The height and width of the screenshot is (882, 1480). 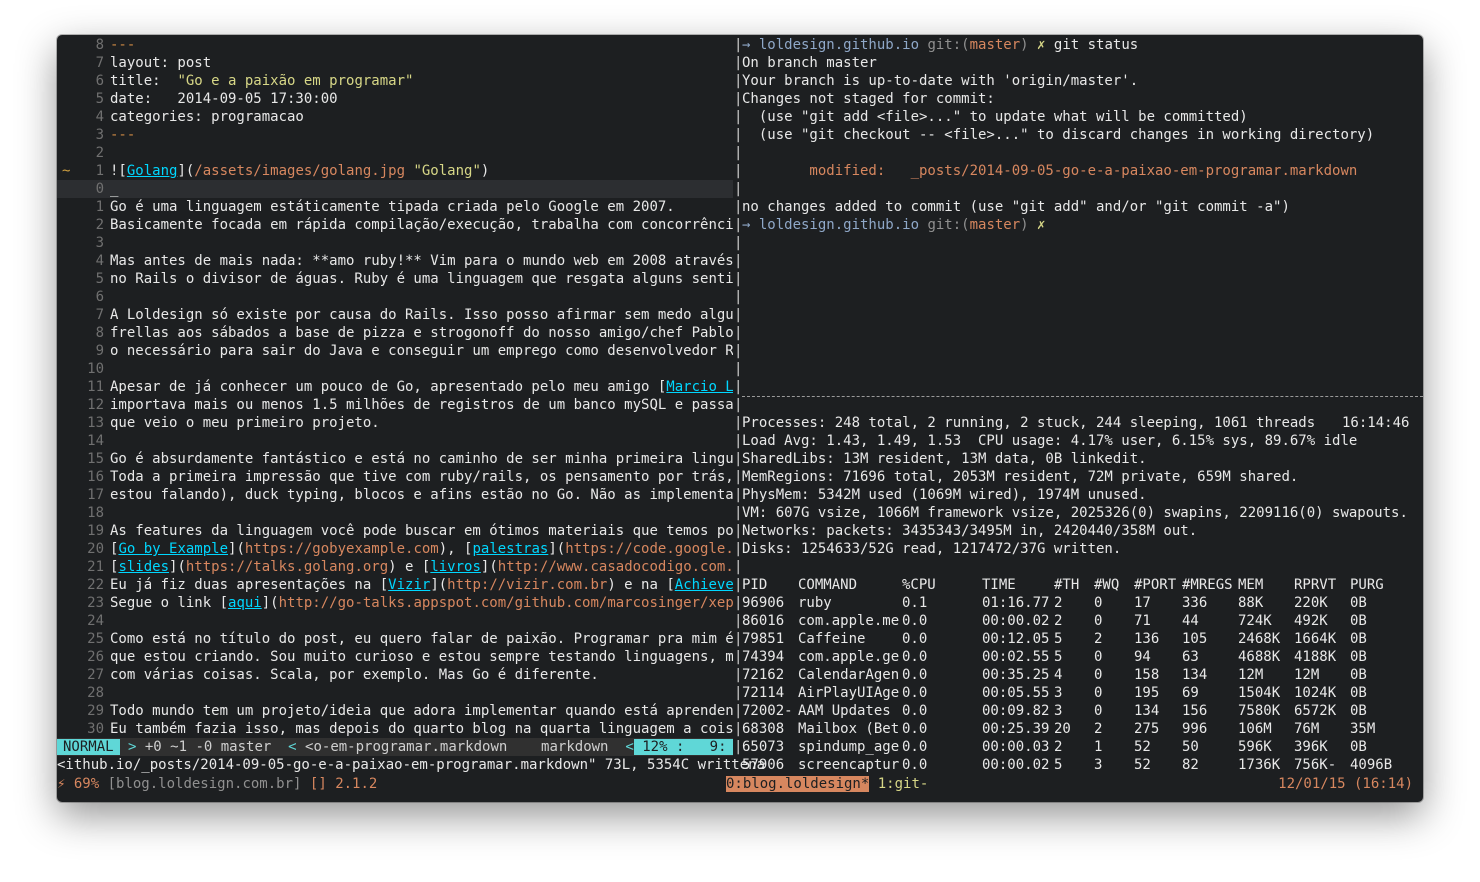 I want to click on vim-line: 10, so click(x=395, y=369).